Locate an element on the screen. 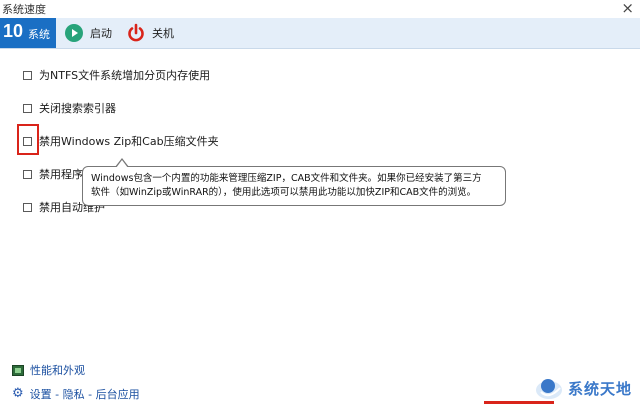  title-bar: 系统速度 × is located at coordinates (320, 9).